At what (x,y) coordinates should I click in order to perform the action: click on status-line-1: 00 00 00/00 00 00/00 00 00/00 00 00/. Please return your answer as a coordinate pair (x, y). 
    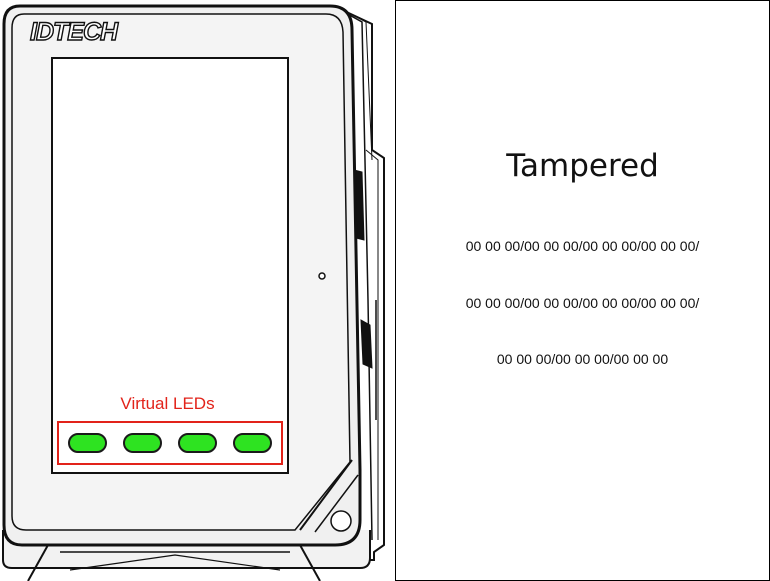
    Looking at the image, I should click on (582, 246).